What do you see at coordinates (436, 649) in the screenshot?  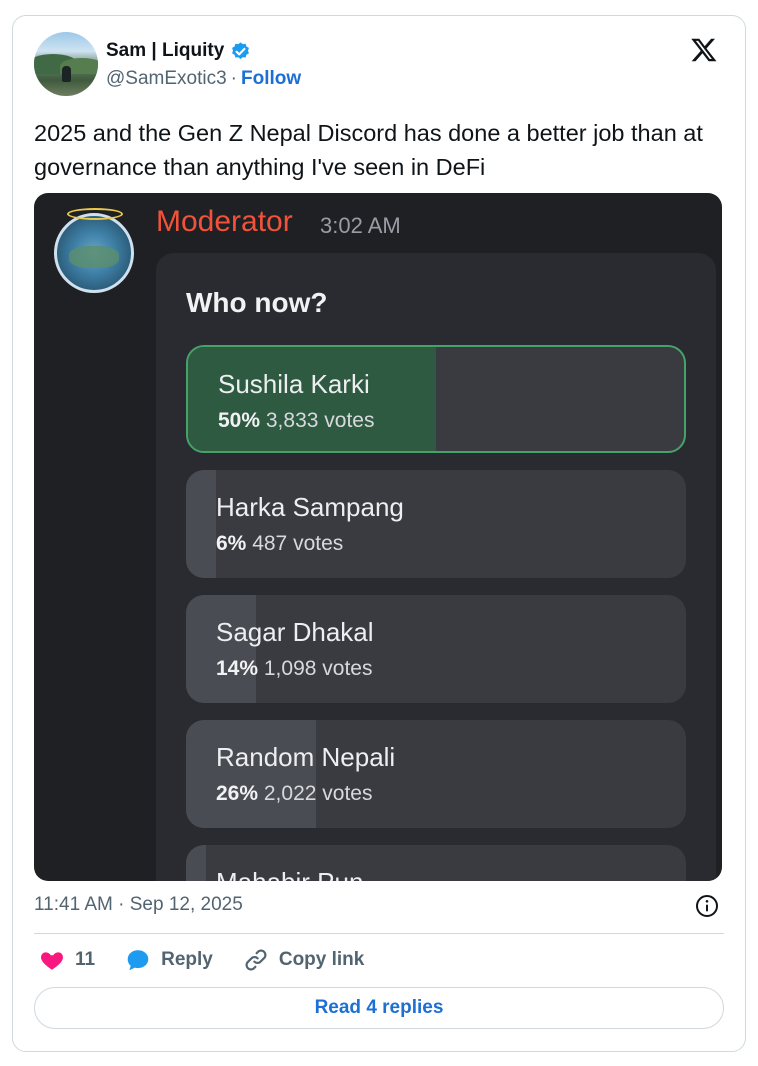 I see `poll-option: Sagar Dhakal 14% 1,098 votes` at bounding box center [436, 649].